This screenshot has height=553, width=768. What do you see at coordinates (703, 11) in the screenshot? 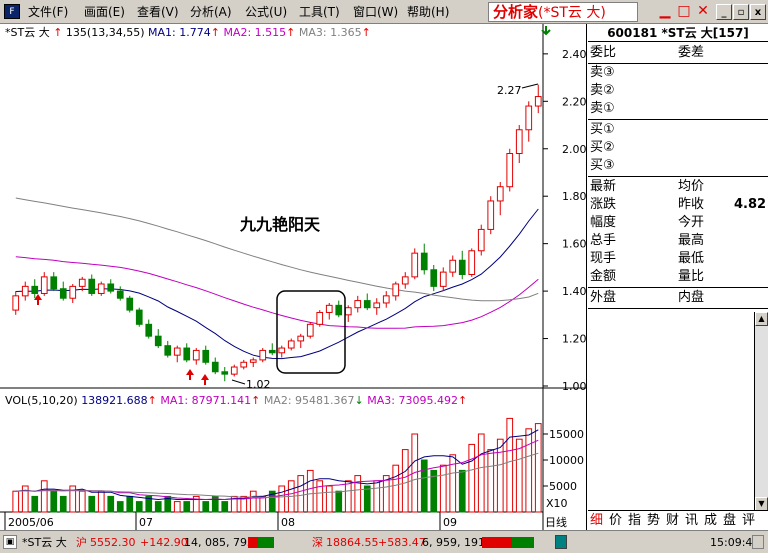
I see `close-icon: ✕` at bounding box center [703, 11].